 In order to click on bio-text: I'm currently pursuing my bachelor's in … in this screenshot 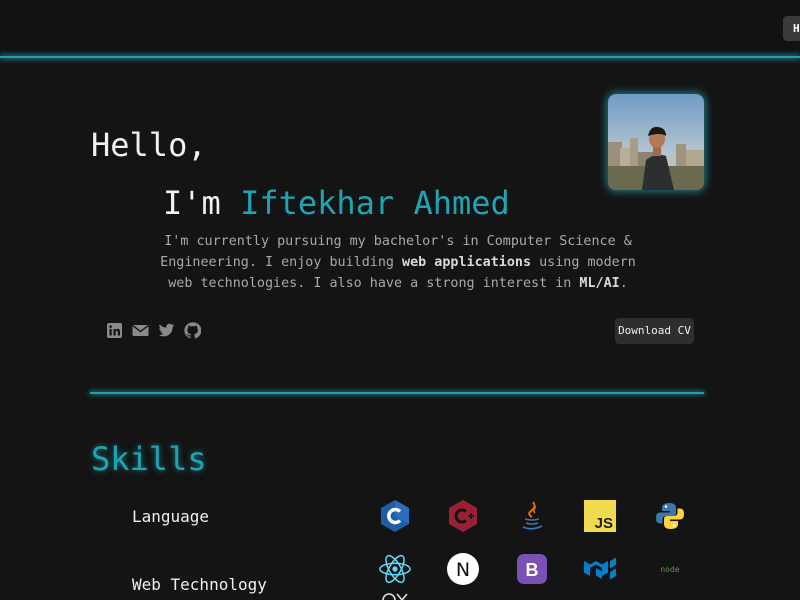, I will do `click(398, 262)`.